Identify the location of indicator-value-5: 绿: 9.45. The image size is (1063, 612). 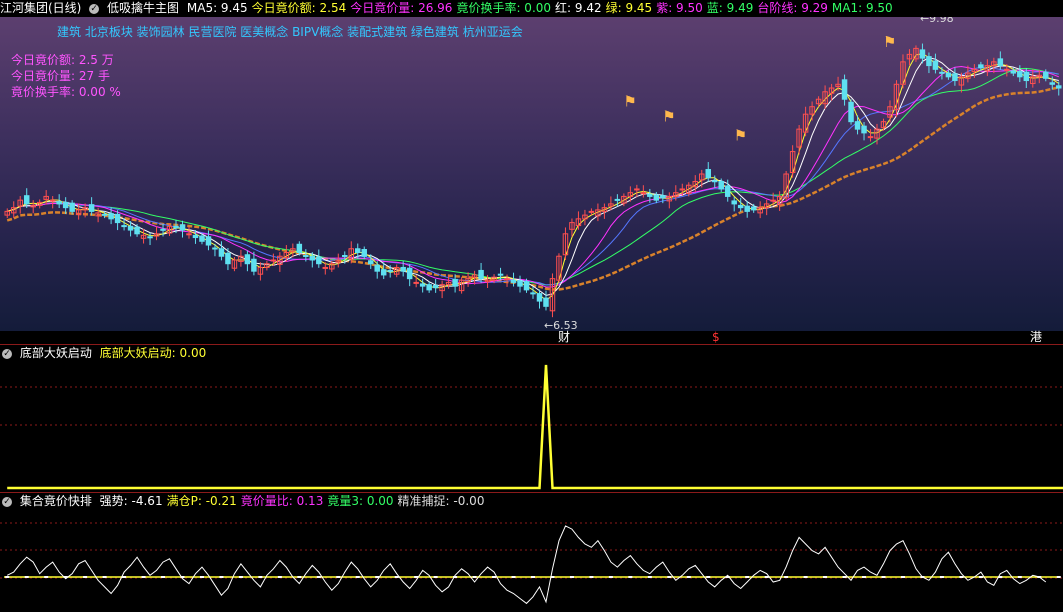
(629, 8).